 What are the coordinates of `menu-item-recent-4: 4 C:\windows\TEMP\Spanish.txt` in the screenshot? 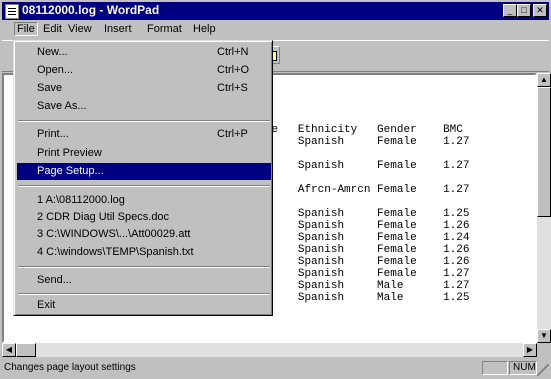 It's located at (144, 252).